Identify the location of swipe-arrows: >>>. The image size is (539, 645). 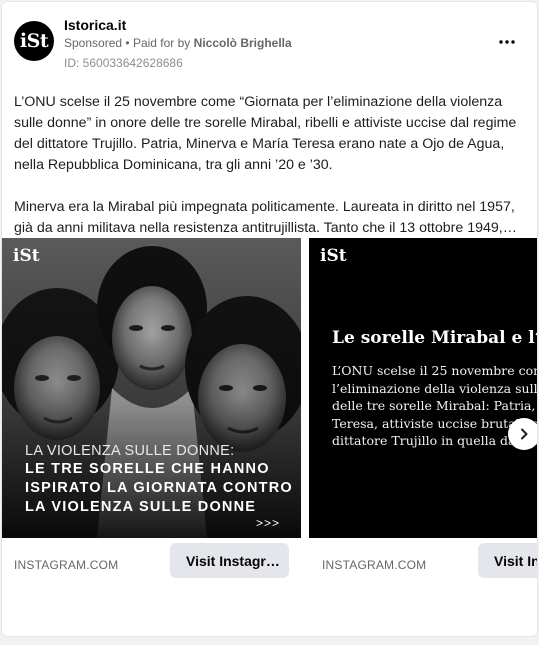
(268, 523).